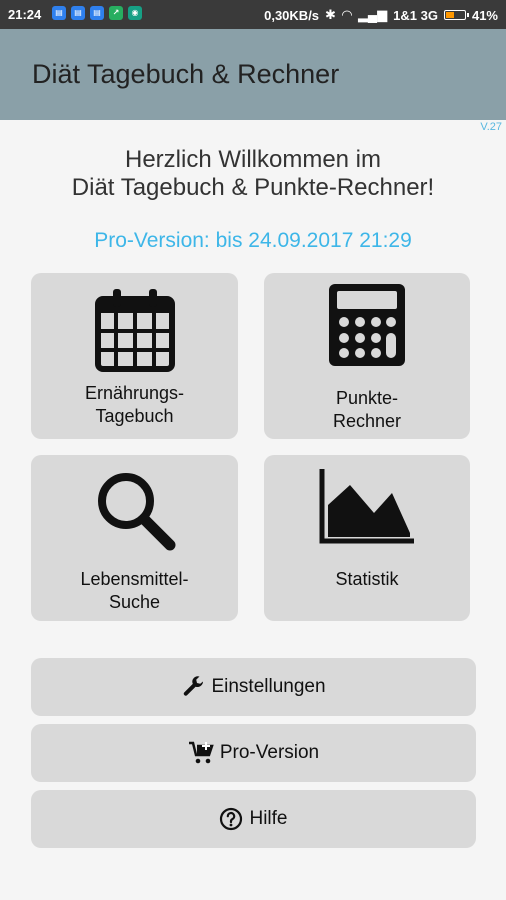  Describe the element at coordinates (201, 752) in the screenshot. I see `cart-icon` at that location.